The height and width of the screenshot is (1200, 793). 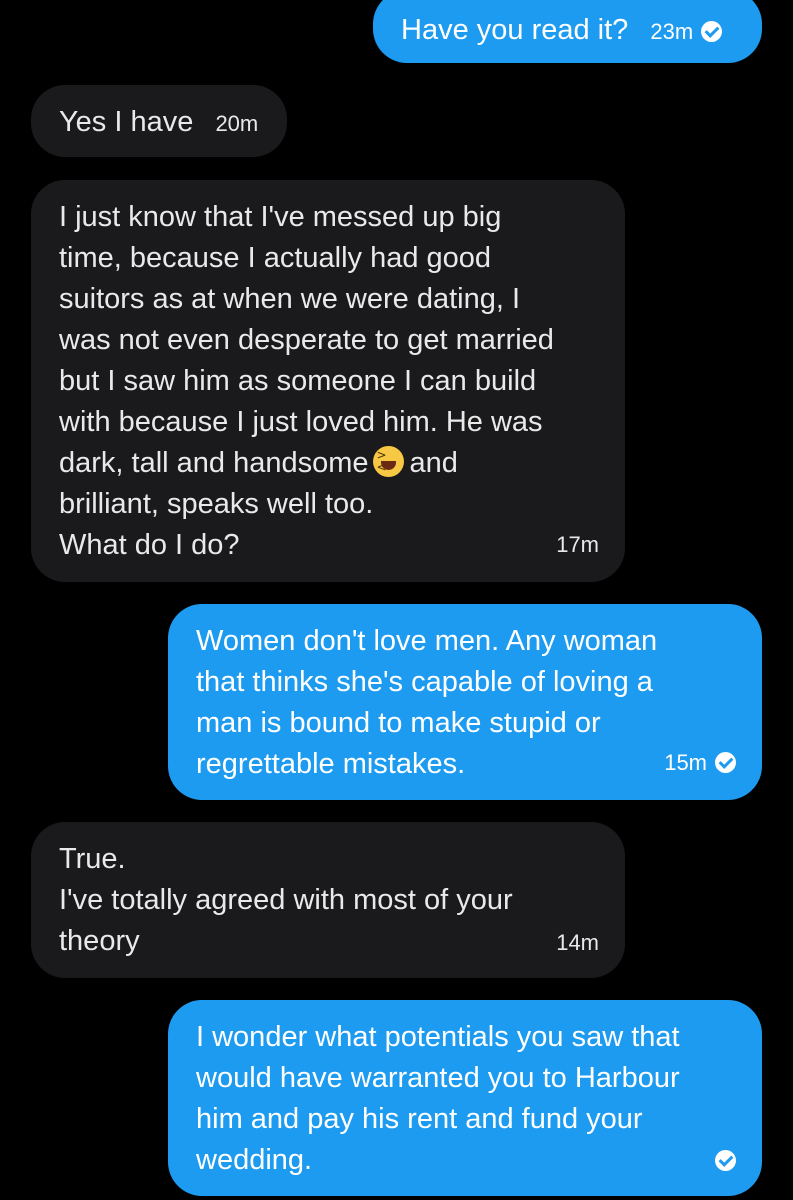 What do you see at coordinates (515, 30) in the screenshot?
I see `message-text: Have you read it?` at bounding box center [515, 30].